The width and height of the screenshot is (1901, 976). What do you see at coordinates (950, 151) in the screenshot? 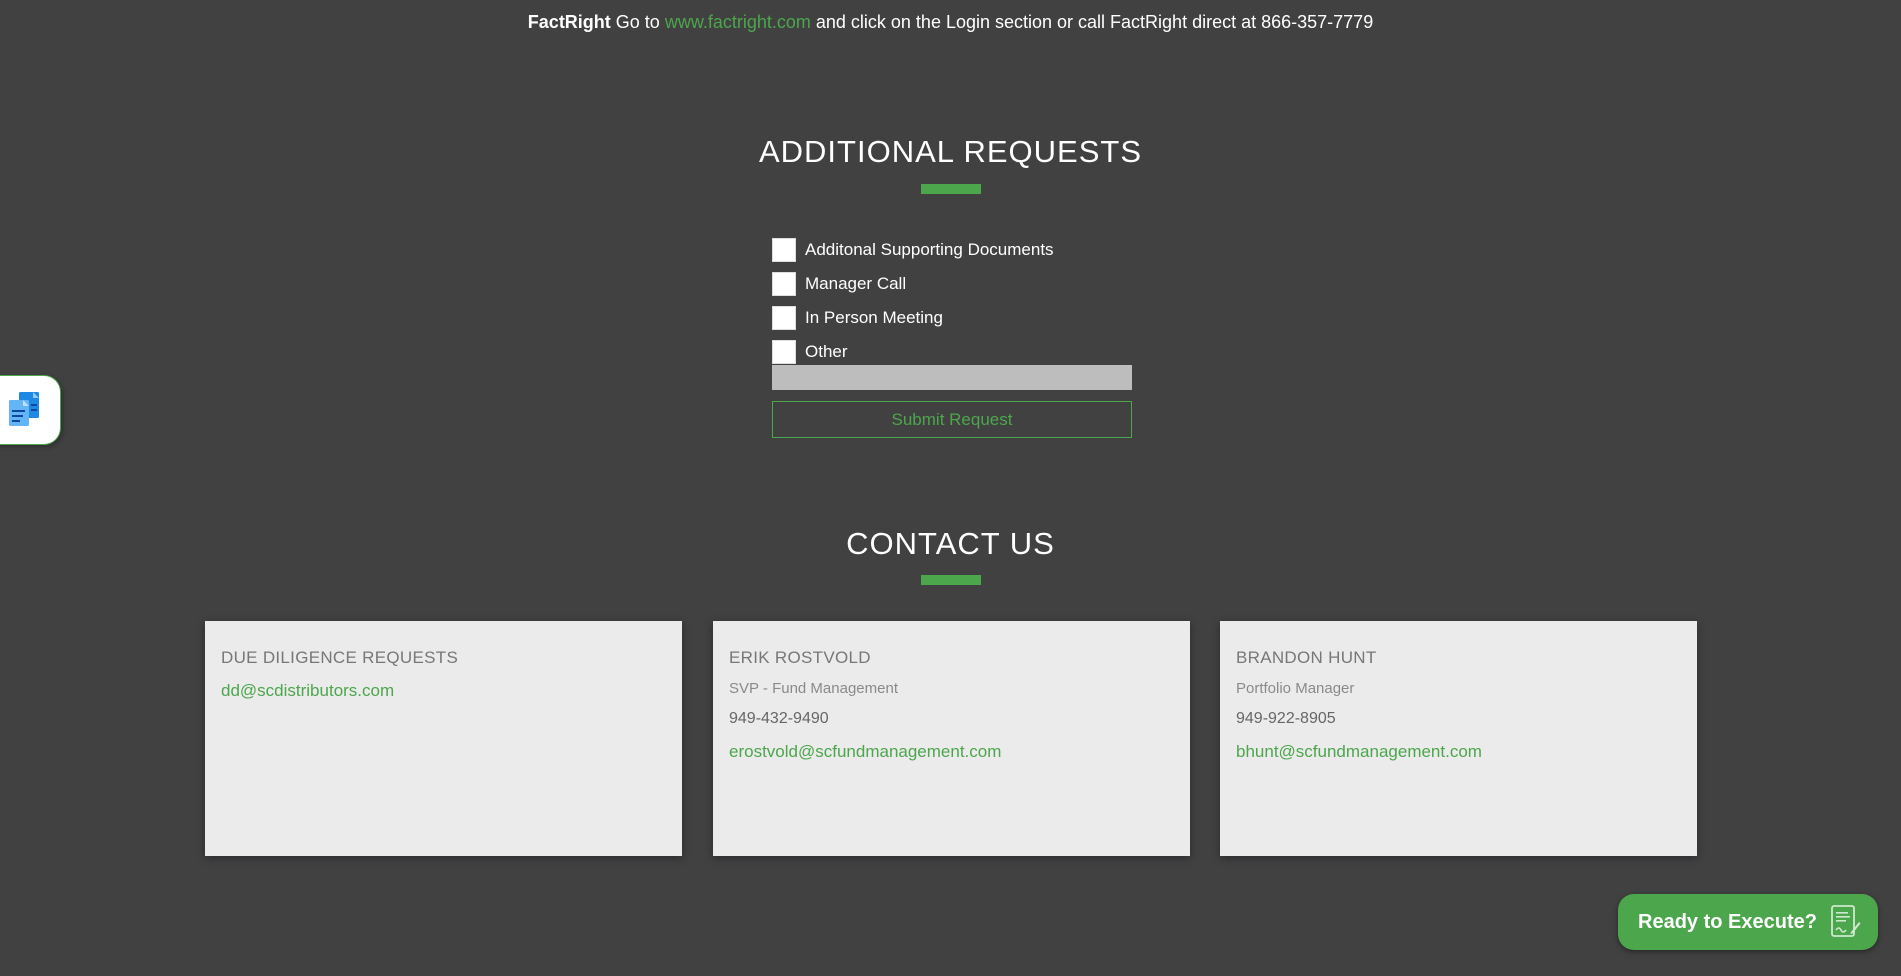
I see `additional-requests-title: ADDITIONAL REQUESTS` at bounding box center [950, 151].